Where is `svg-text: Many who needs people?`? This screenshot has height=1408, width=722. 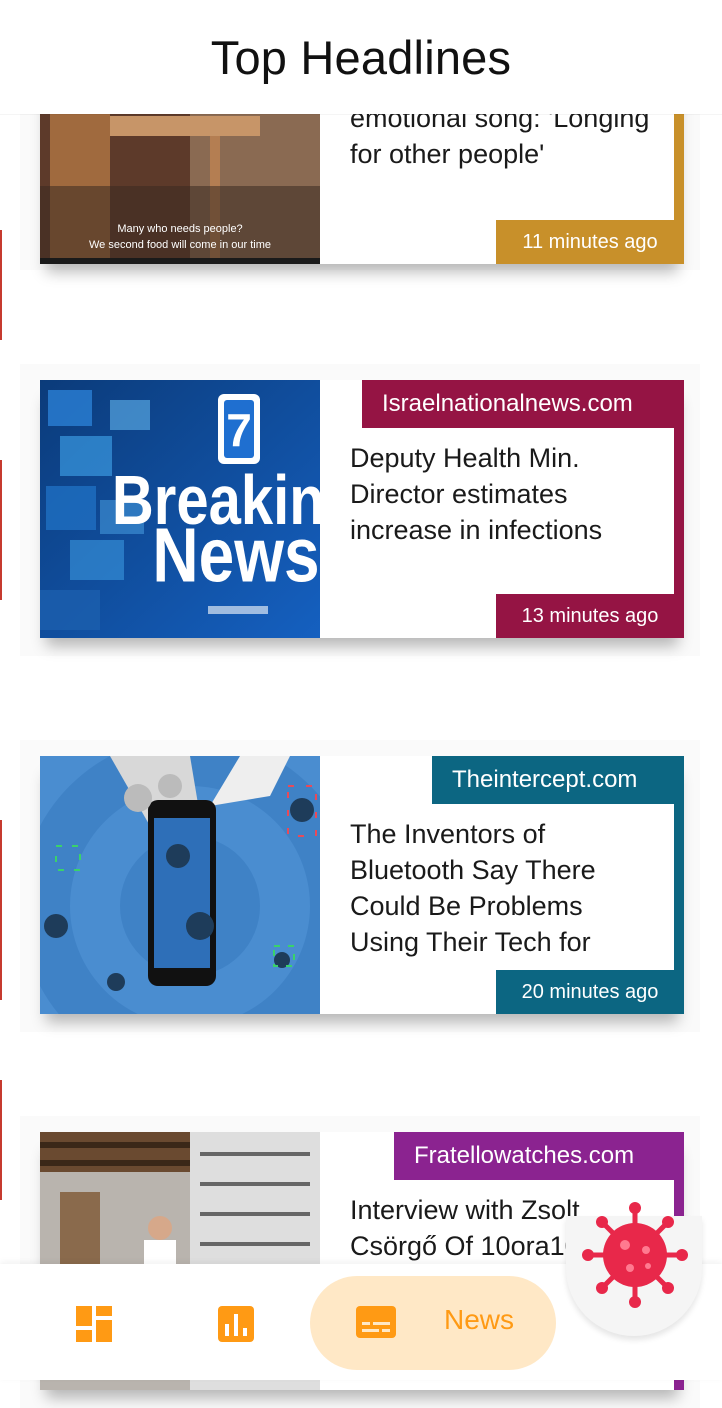
svg-text: Many who needs people? is located at coordinates (179, 229).